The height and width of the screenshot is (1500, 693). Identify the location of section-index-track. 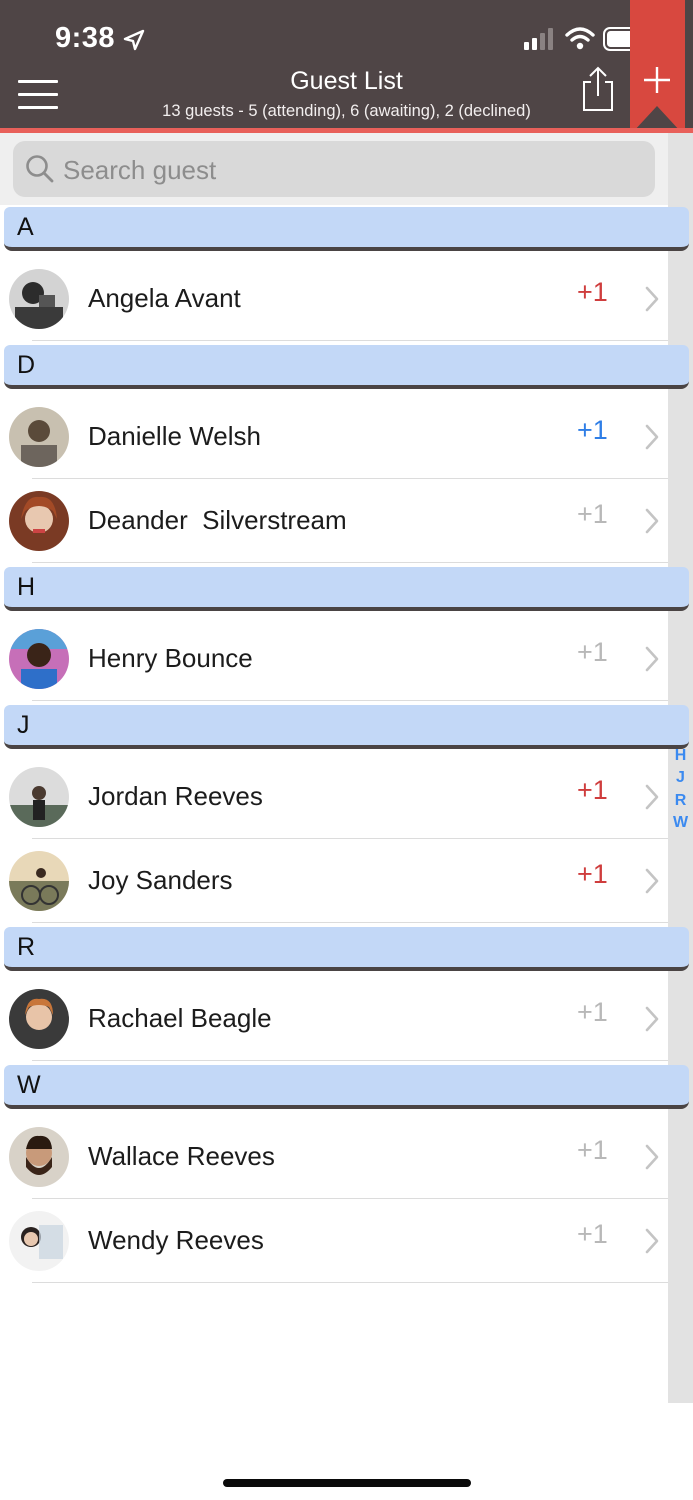
(680, 768).